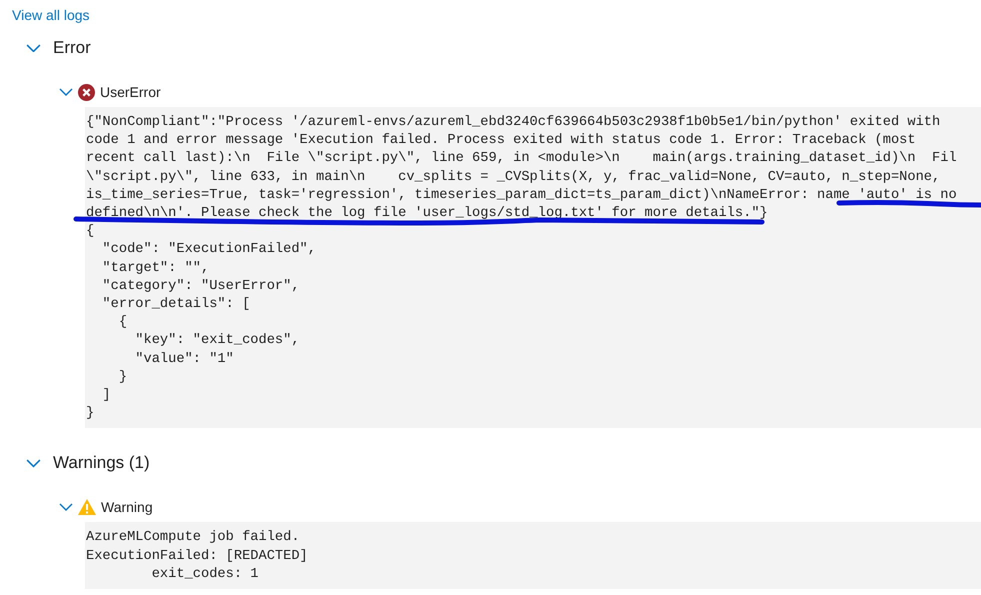  Describe the element at coordinates (127, 507) in the screenshot. I see `item-title: Warning` at that location.